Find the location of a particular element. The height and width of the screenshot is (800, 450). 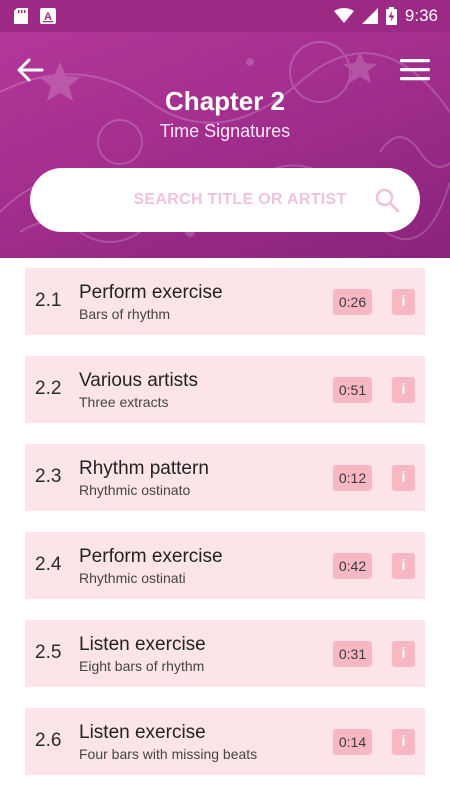

track-title: Rhythm pattern is located at coordinates (144, 468).